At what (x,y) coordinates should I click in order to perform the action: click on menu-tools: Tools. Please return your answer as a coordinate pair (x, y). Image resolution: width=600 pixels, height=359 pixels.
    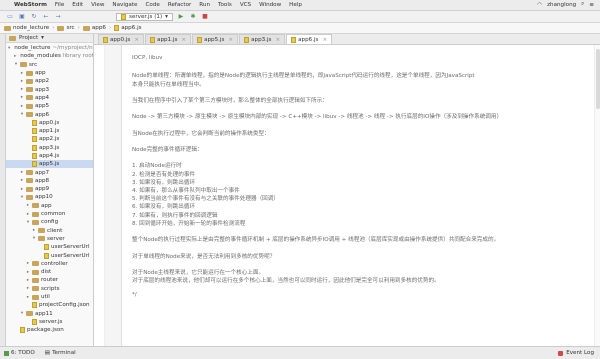
    Looking at the image, I should click on (225, 5).